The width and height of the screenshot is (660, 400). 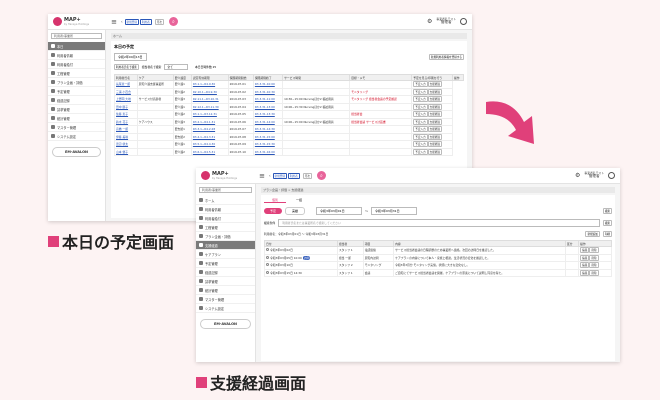 I want to click on user-name-link: 鈴木 花子, so click(x=126, y=121).